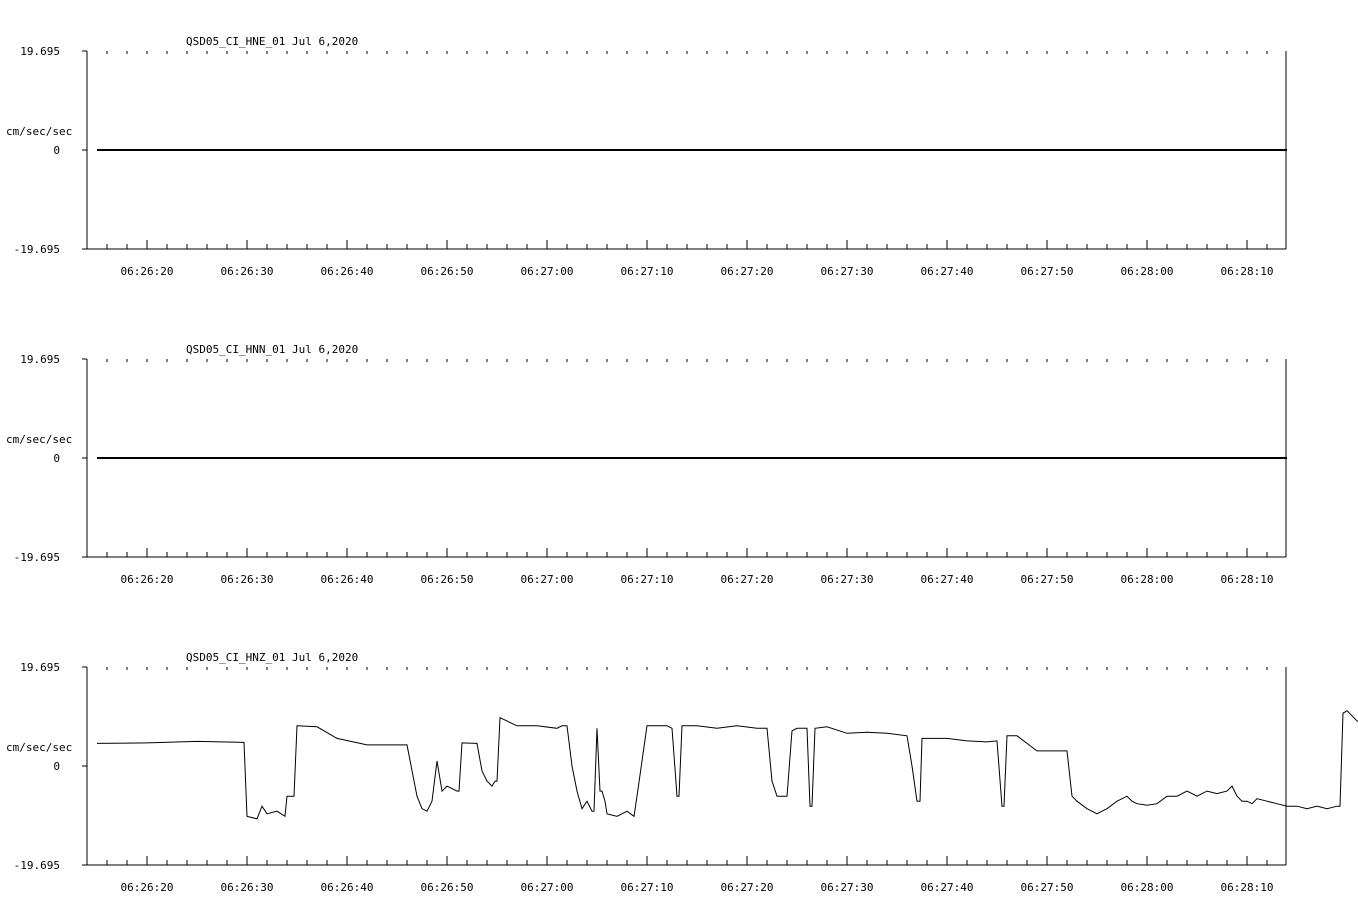 Image resolution: width=1358 pixels, height=924 pixels. Describe the element at coordinates (272, 349) in the screenshot. I see `panel-title: QSD05_CI_HNN_01 Jul 6,2020` at that location.